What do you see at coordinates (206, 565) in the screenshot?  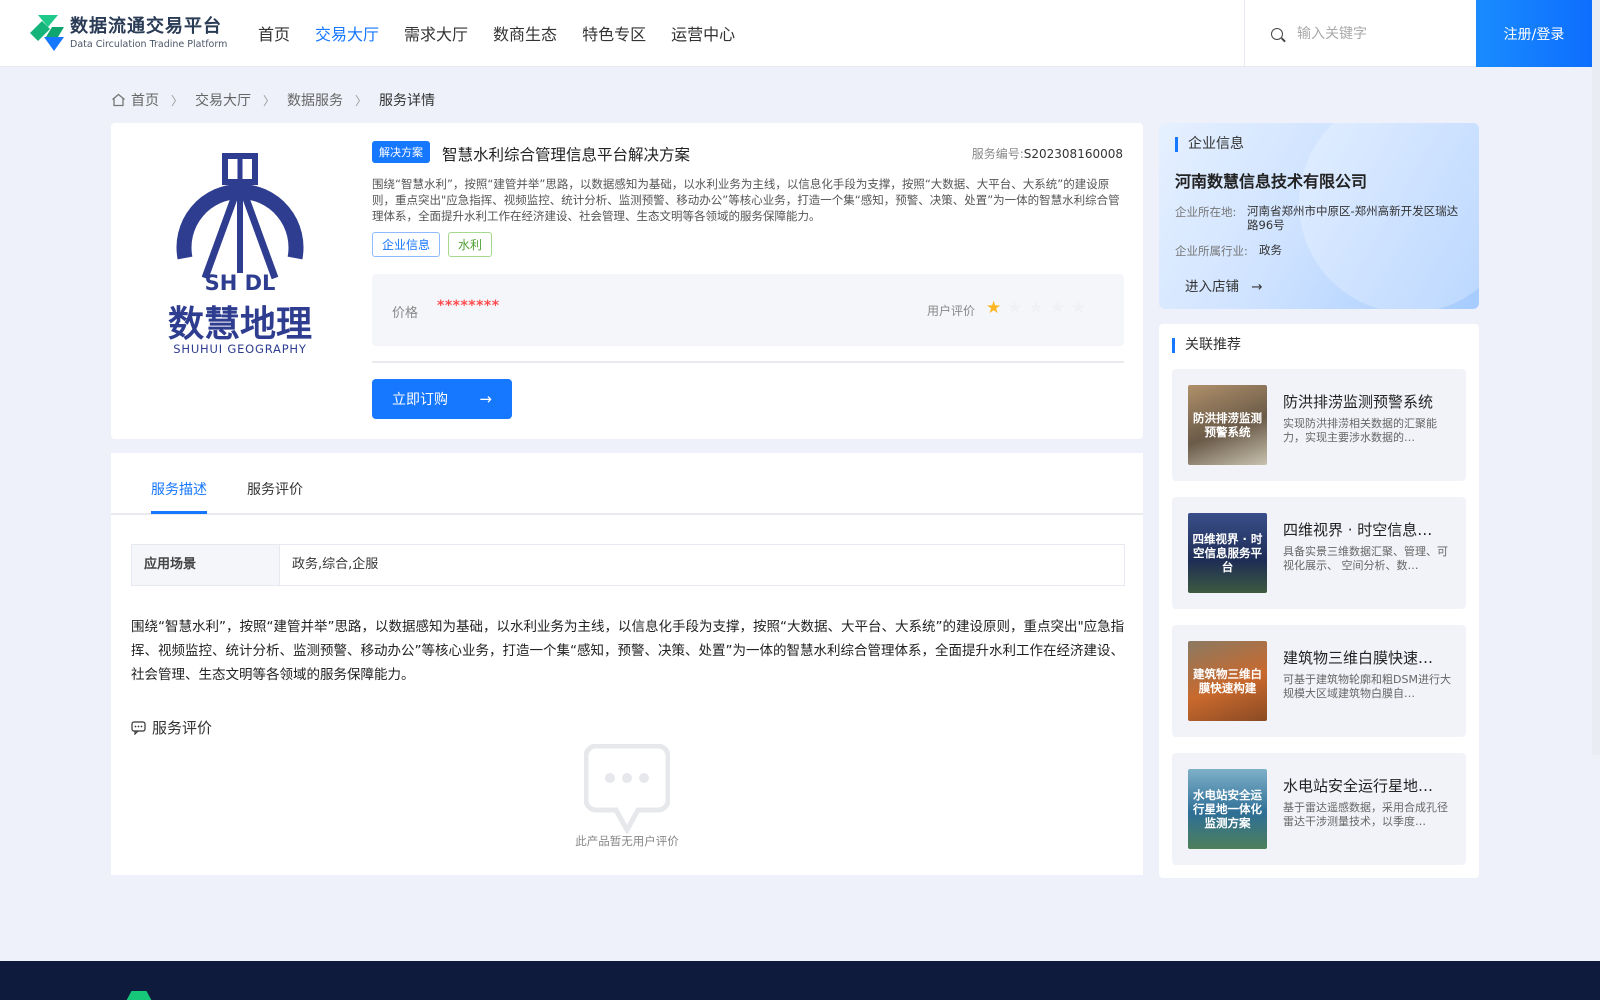 I see `scene-key: 应用场景` at bounding box center [206, 565].